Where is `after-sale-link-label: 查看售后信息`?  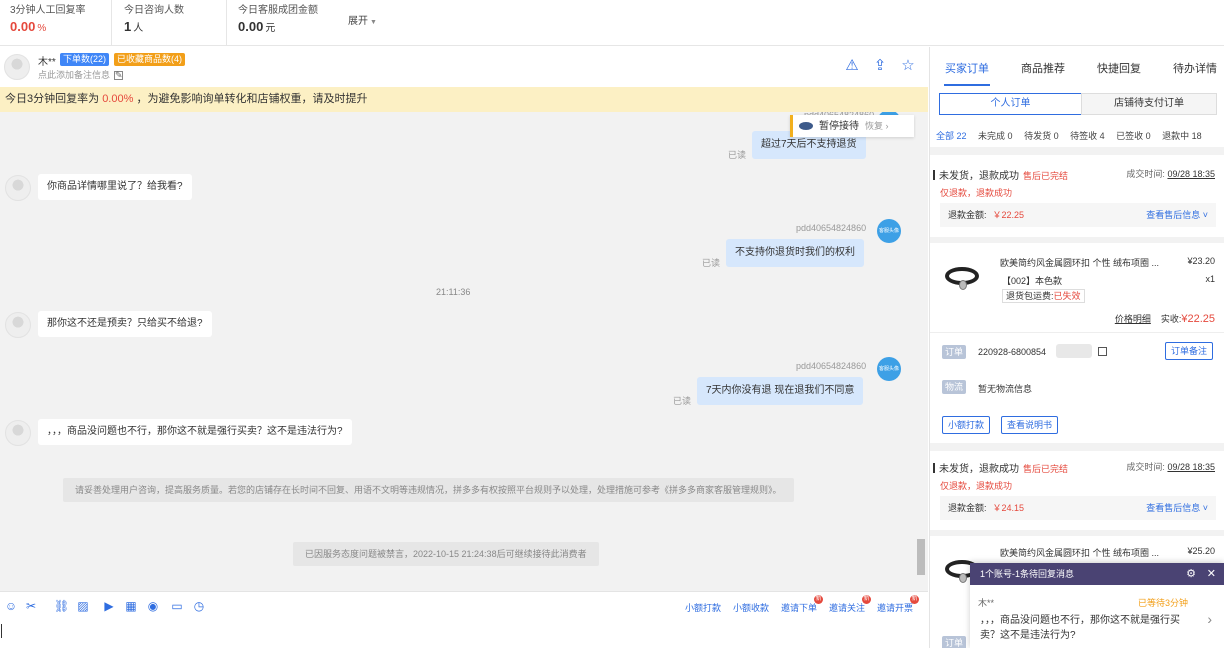
after-sale-link-label: 查看售后信息 is located at coordinates (1173, 215).